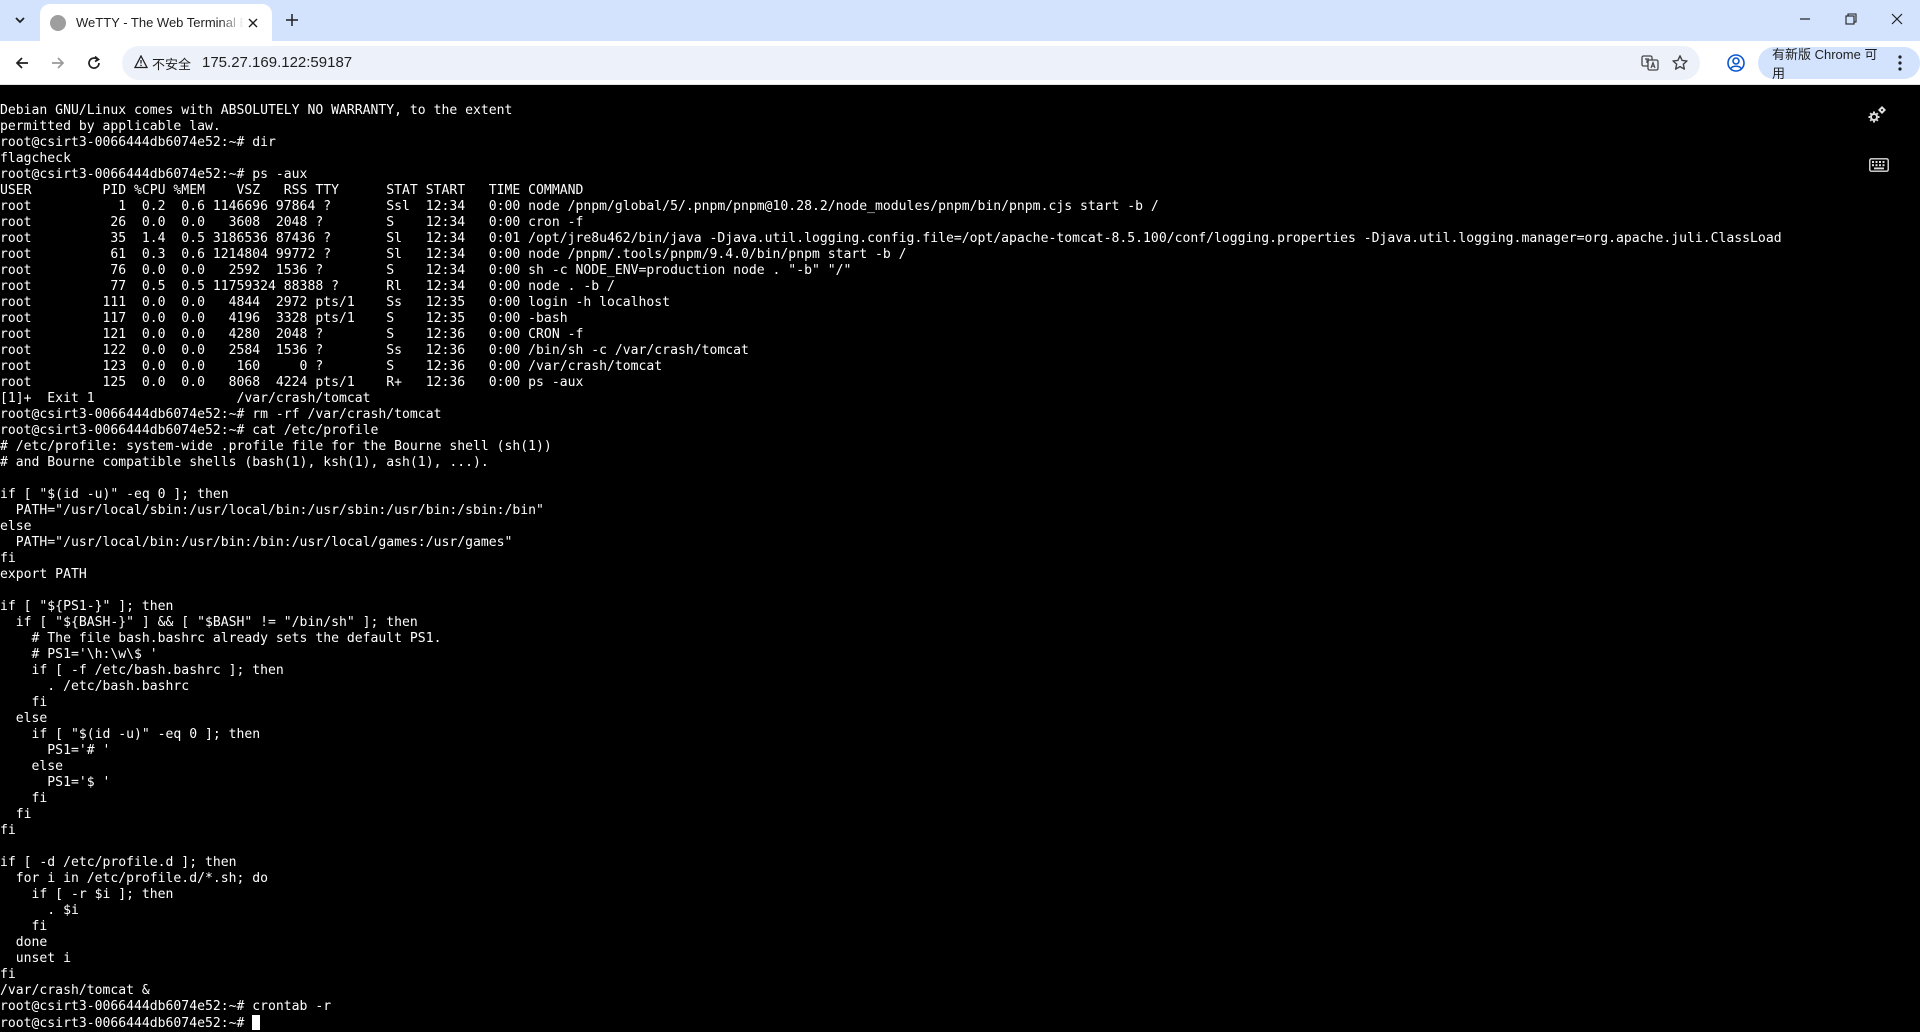 This screenshot has width=1920, height=1032. Describe the element at coordinates (126, 1023) in the screenshot. I see `terminal-prompt: root@csirt3-0066444db6074e52:~#` at that location.